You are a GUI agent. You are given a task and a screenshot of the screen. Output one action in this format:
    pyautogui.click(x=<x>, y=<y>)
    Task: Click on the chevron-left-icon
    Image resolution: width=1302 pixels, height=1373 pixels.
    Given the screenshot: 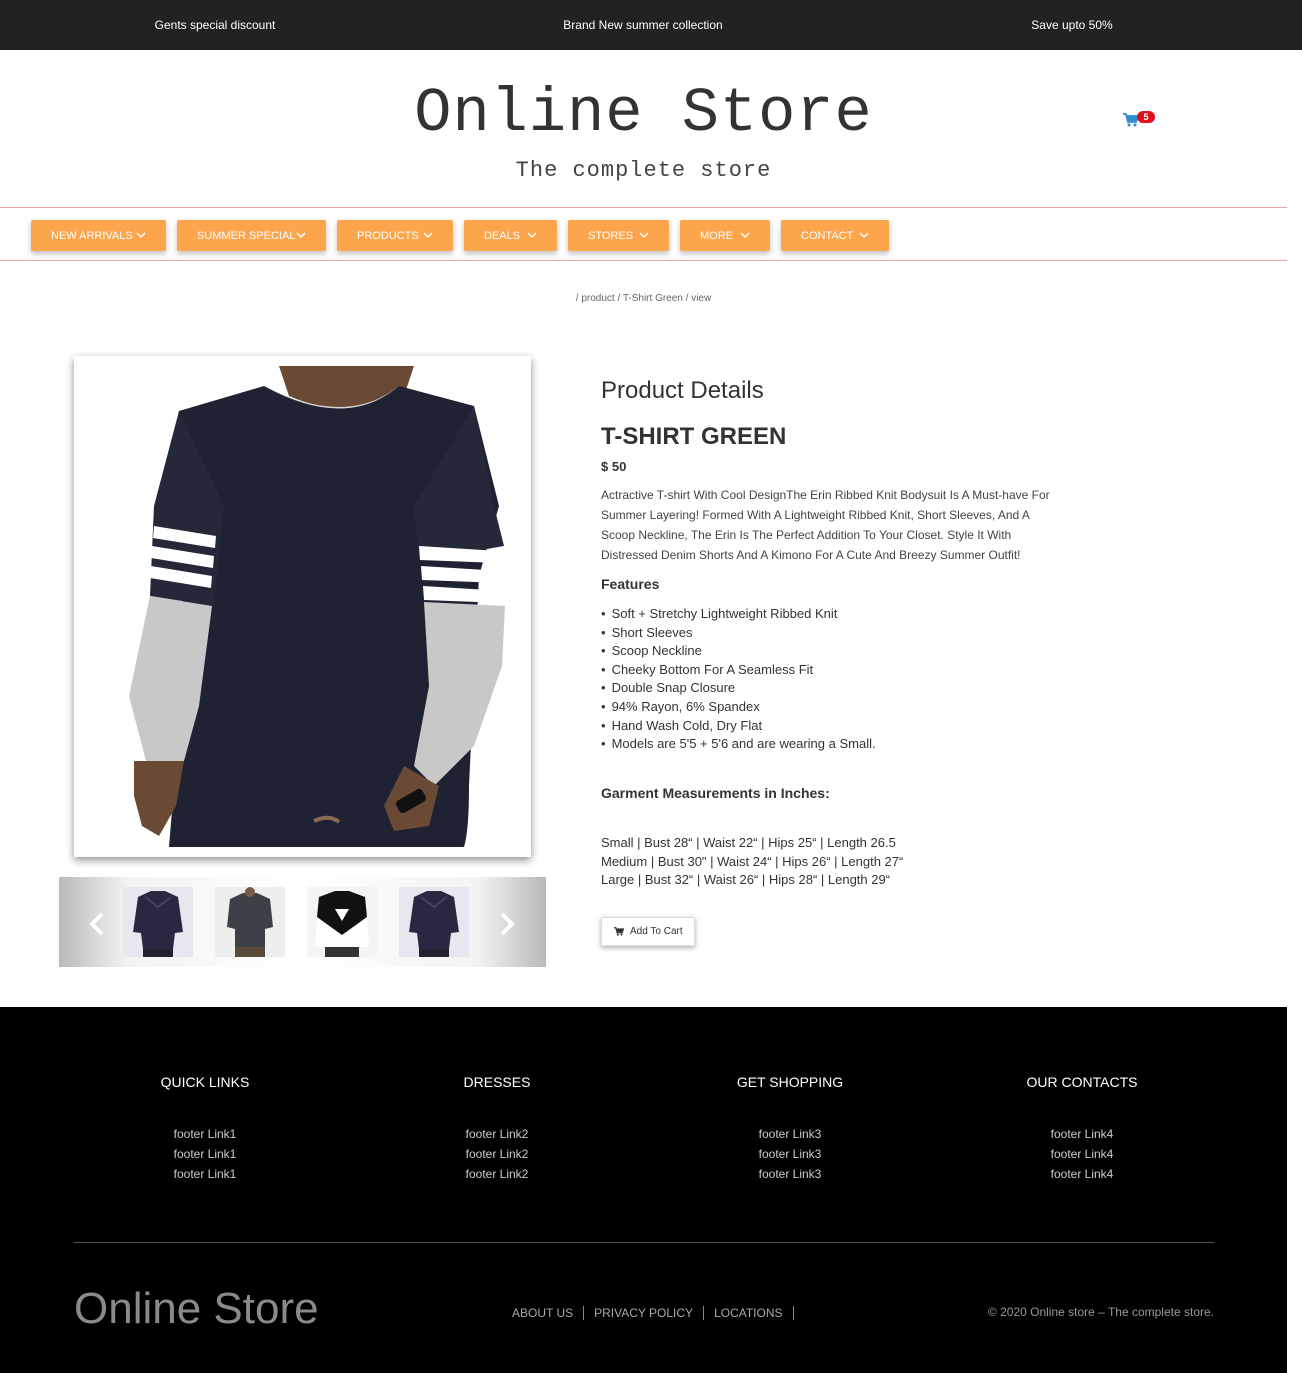 What is the action you would take?
    pyautogui.click(x=97, y=924)
    